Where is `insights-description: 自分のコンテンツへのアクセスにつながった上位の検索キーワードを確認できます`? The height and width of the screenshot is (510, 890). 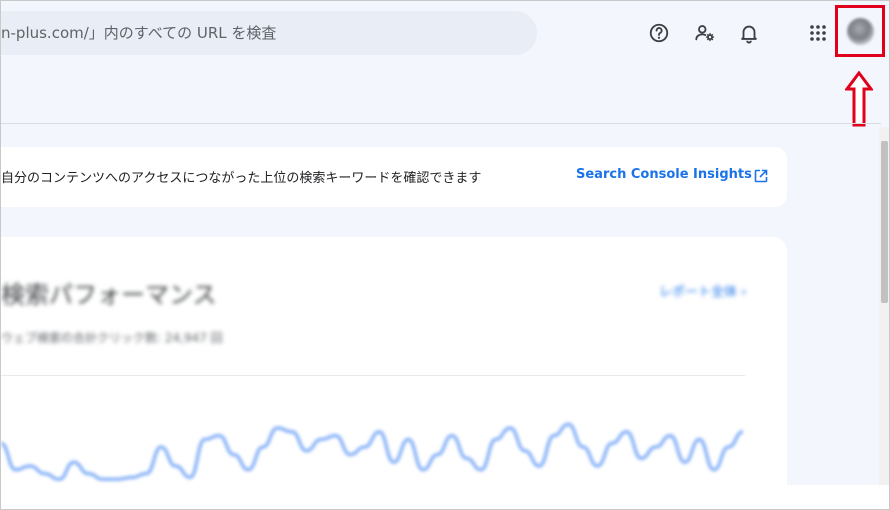
insights-description: 自分のコンテンツへのアクセスにつながった上位の検索キーワードを確認できます is located at coordinates (241, 178).